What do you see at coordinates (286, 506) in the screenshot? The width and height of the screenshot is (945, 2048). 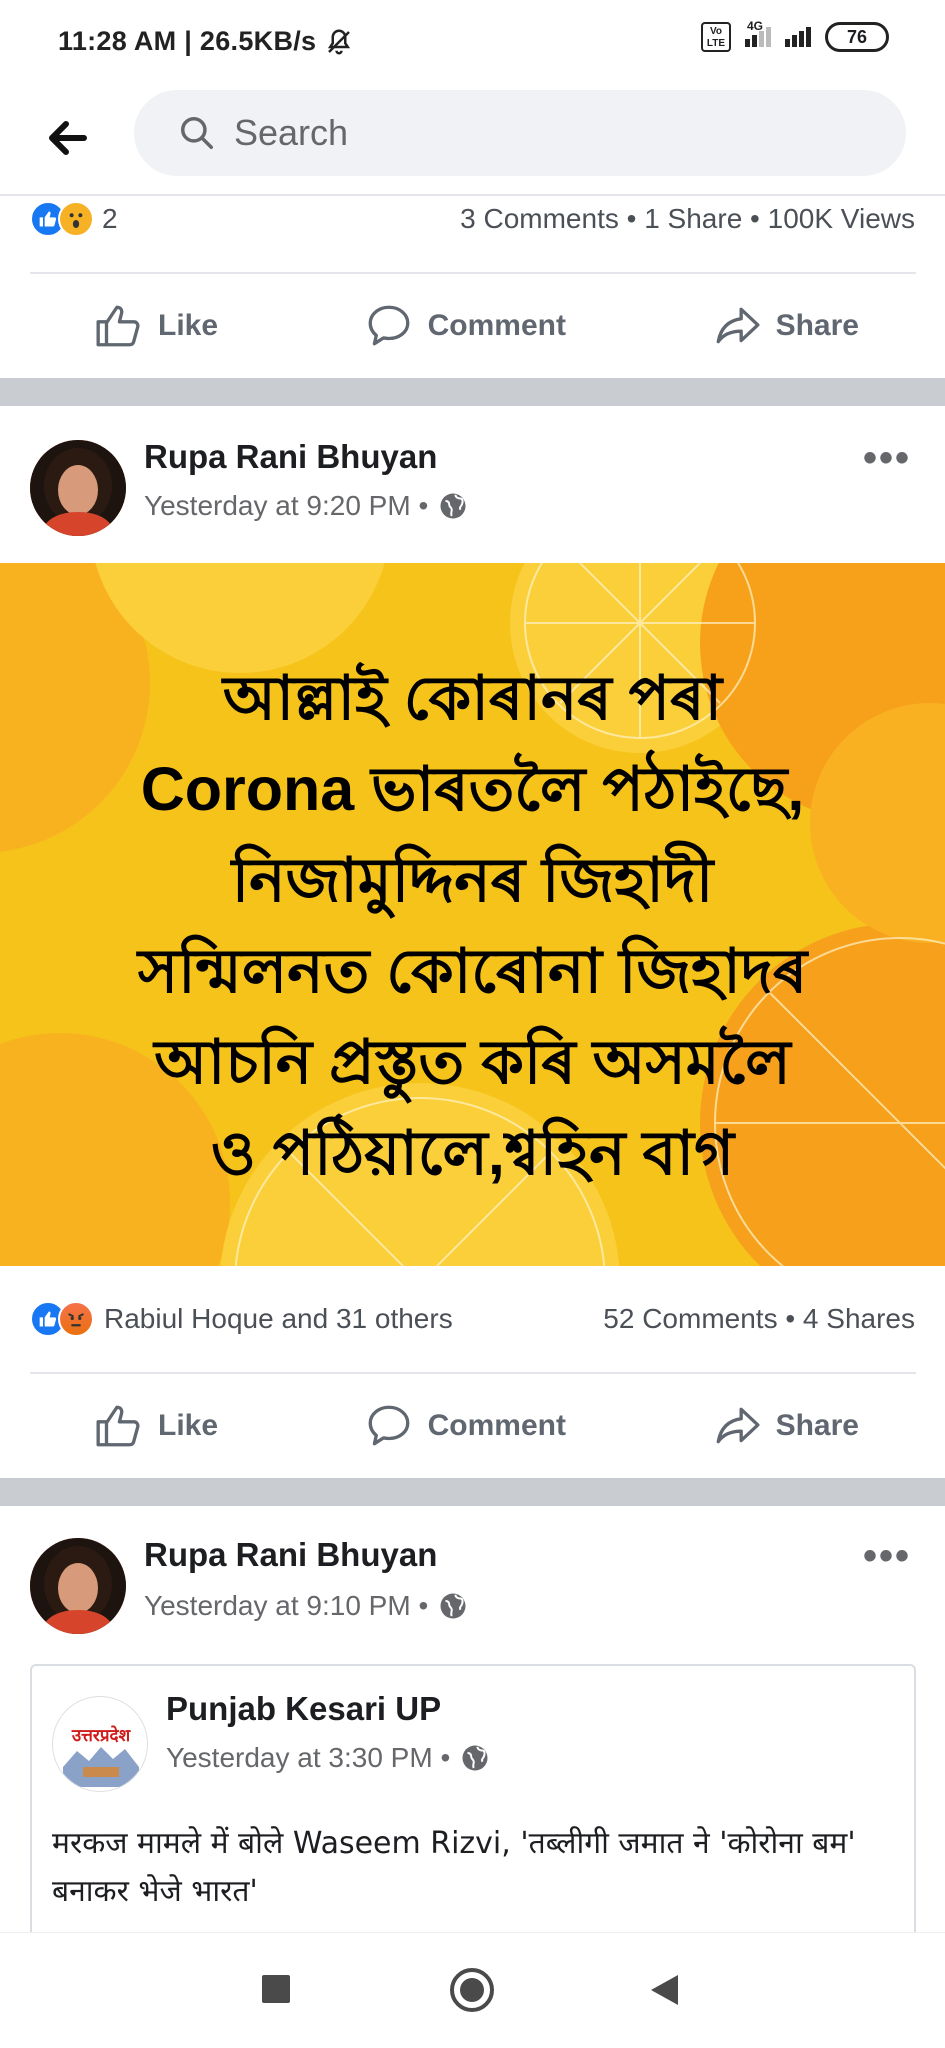 I see `post-time: Yesterday at 9:20 PM •` at bounding box center [286, 506].